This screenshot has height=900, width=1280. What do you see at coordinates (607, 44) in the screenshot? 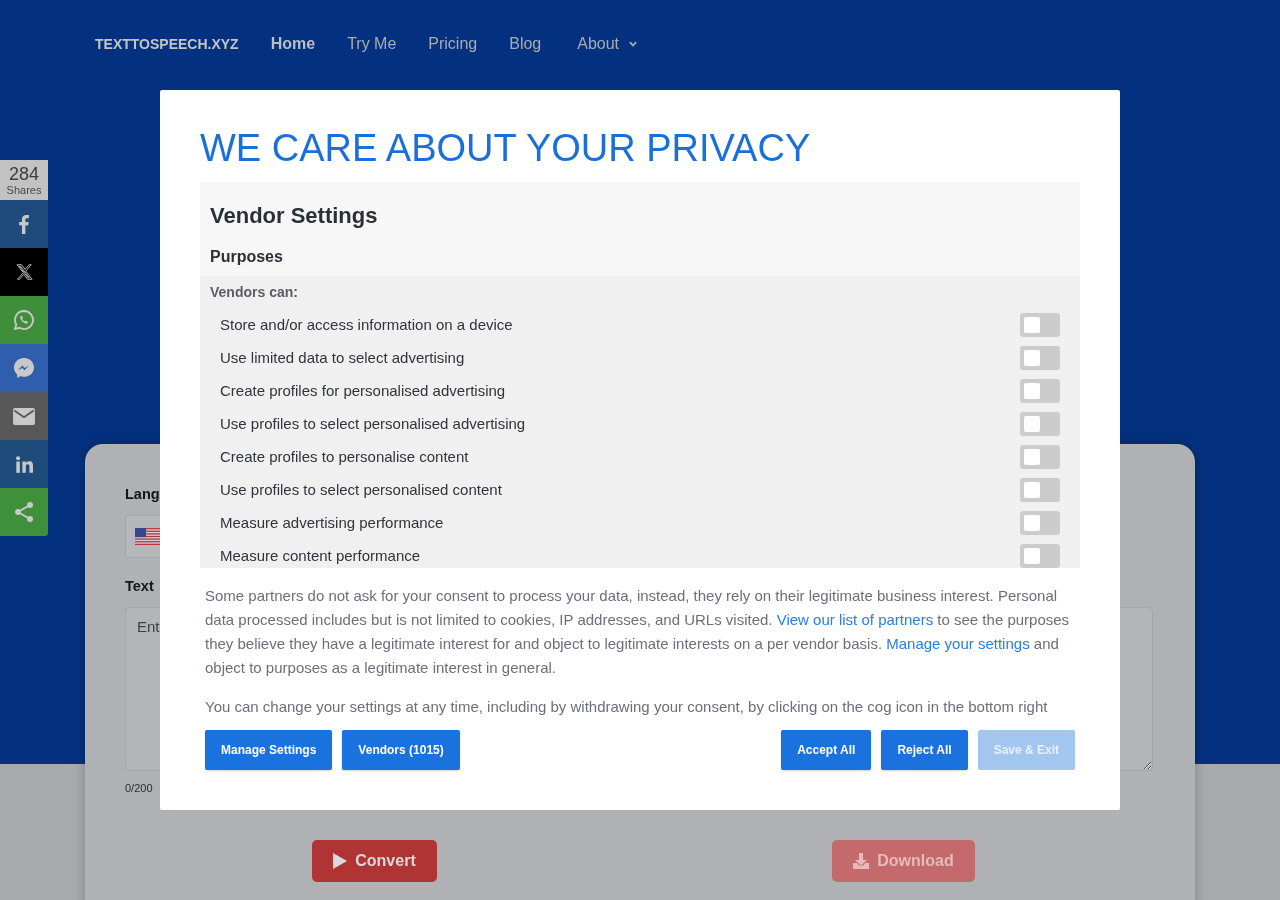
I see `nav-dropdown: About` at bounding box center [607, 44].